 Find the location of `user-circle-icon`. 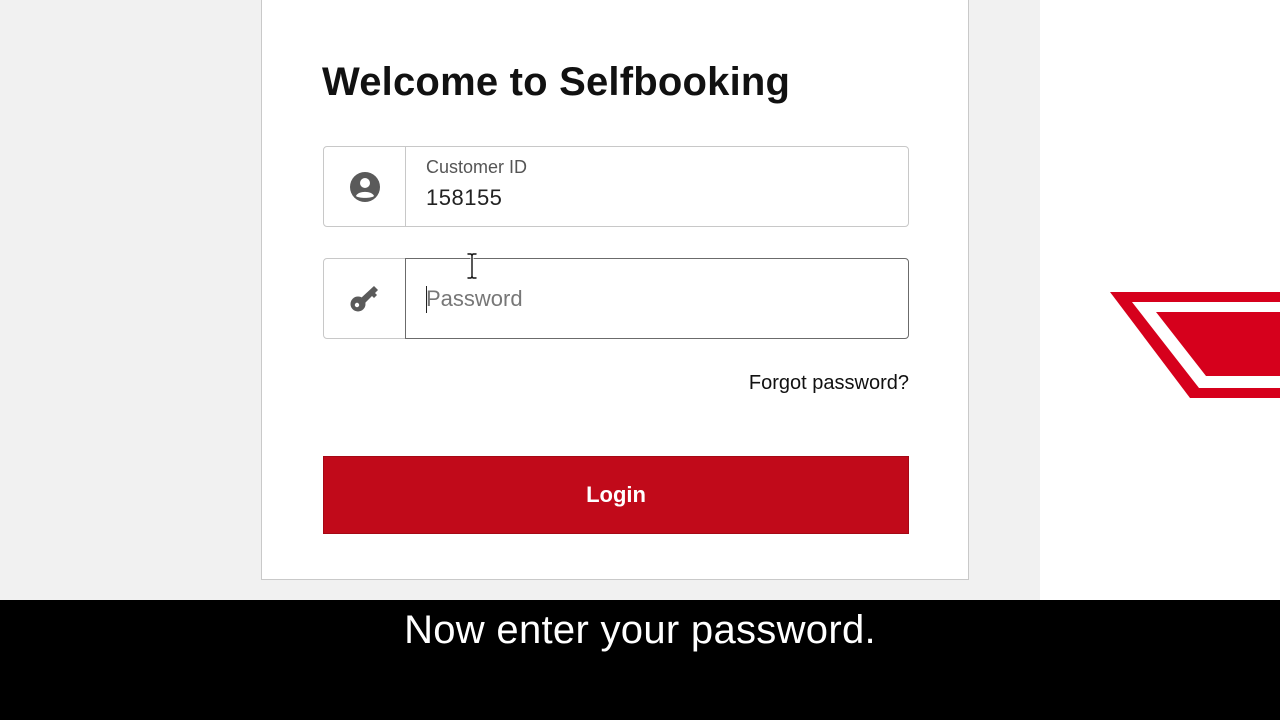

user-circle-icon is located at coordinates (364, 186).